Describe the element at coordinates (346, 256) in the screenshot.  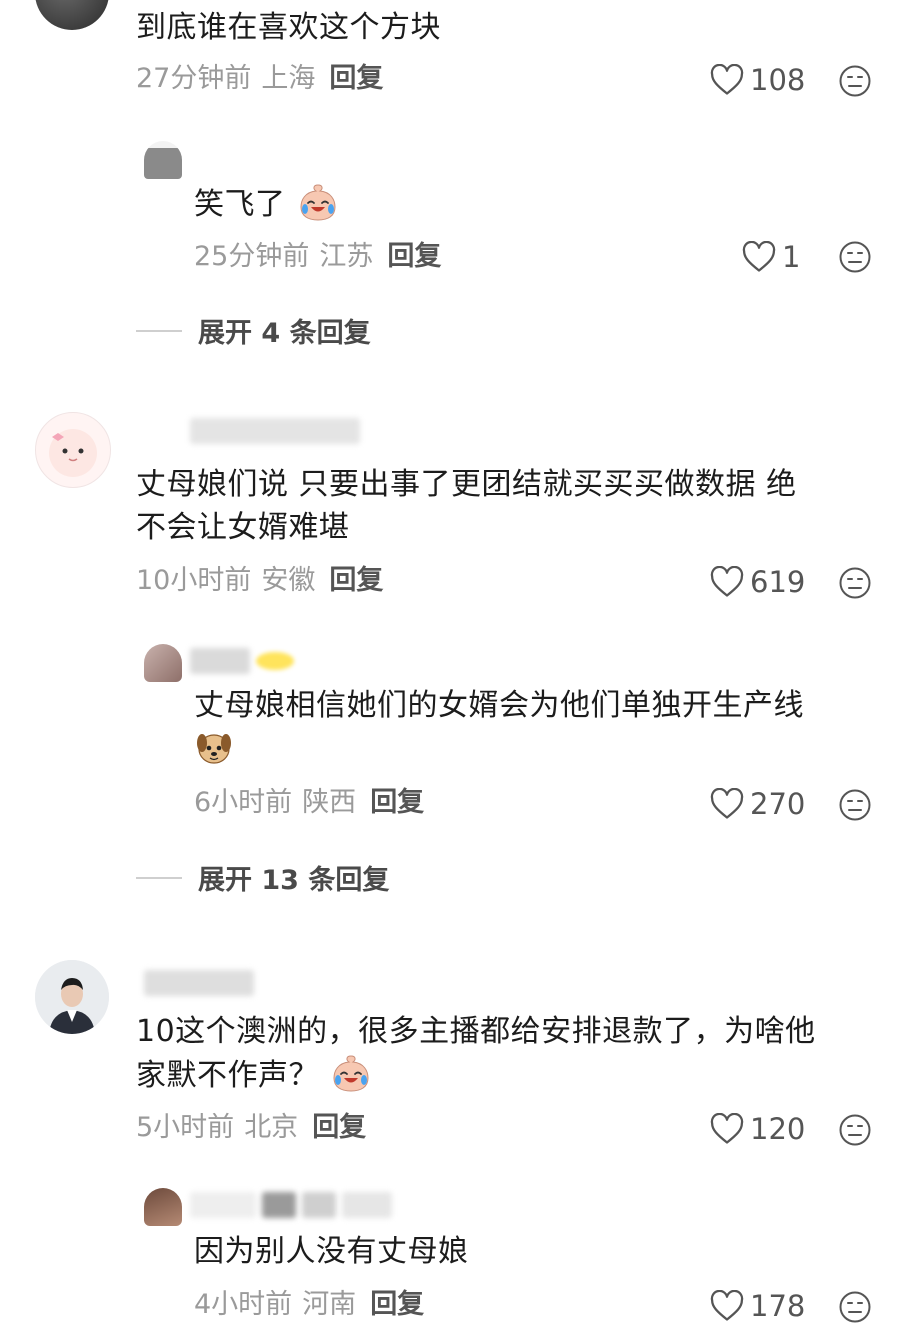
I see `reply-location: 江苏` at that location.